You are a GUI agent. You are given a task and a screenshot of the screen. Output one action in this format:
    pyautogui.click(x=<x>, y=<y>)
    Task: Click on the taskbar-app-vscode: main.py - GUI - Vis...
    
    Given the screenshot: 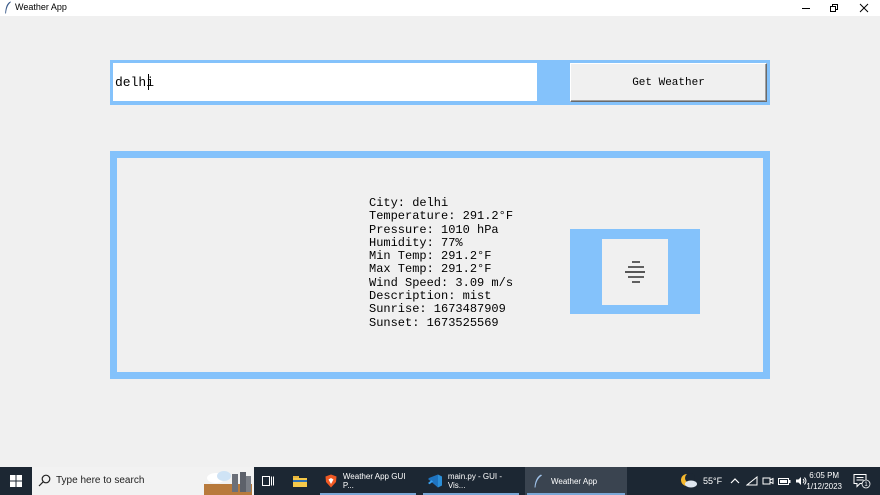 What is the action you would take?
    pyautogui.click(x=471, y=481)
    